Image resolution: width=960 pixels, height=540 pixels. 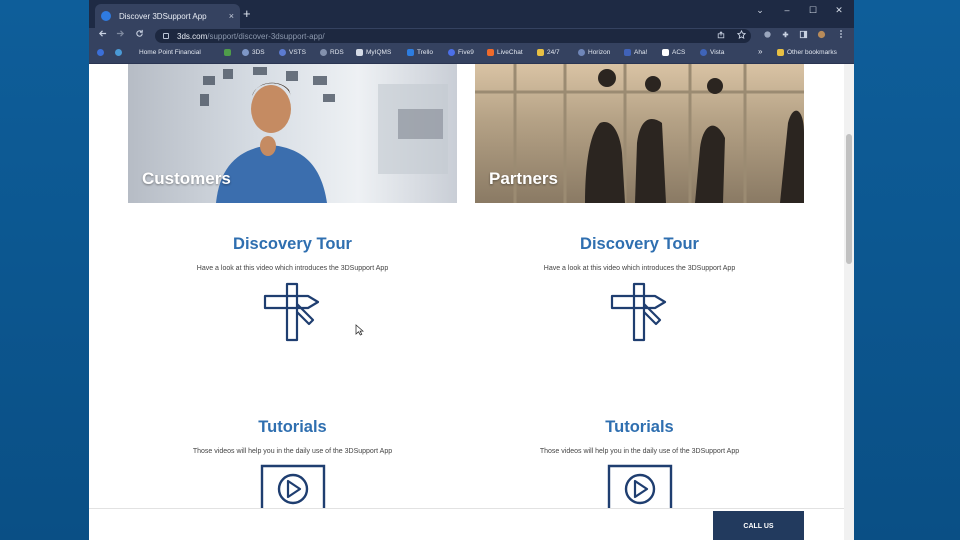 I want to click on bookmark-facebook-icon, so click(x=102, y=52).